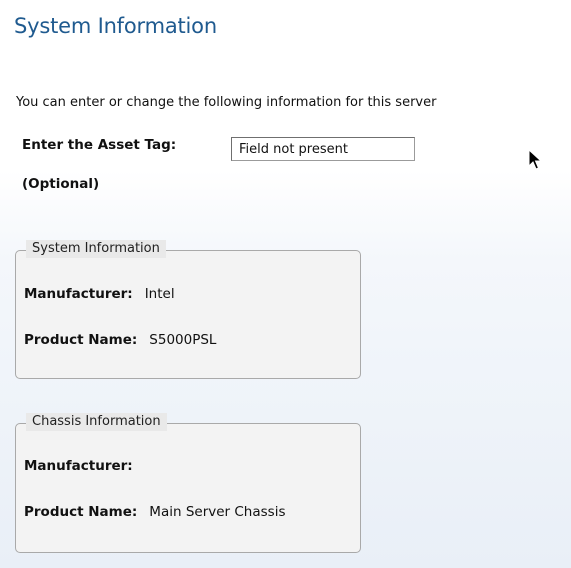  I want to click on chassis-product-row: Product Name: Main Server Chassis, so click(154, 512).